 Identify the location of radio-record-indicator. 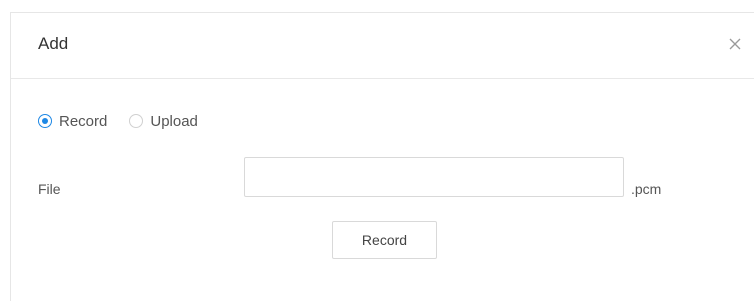
(45, 121).